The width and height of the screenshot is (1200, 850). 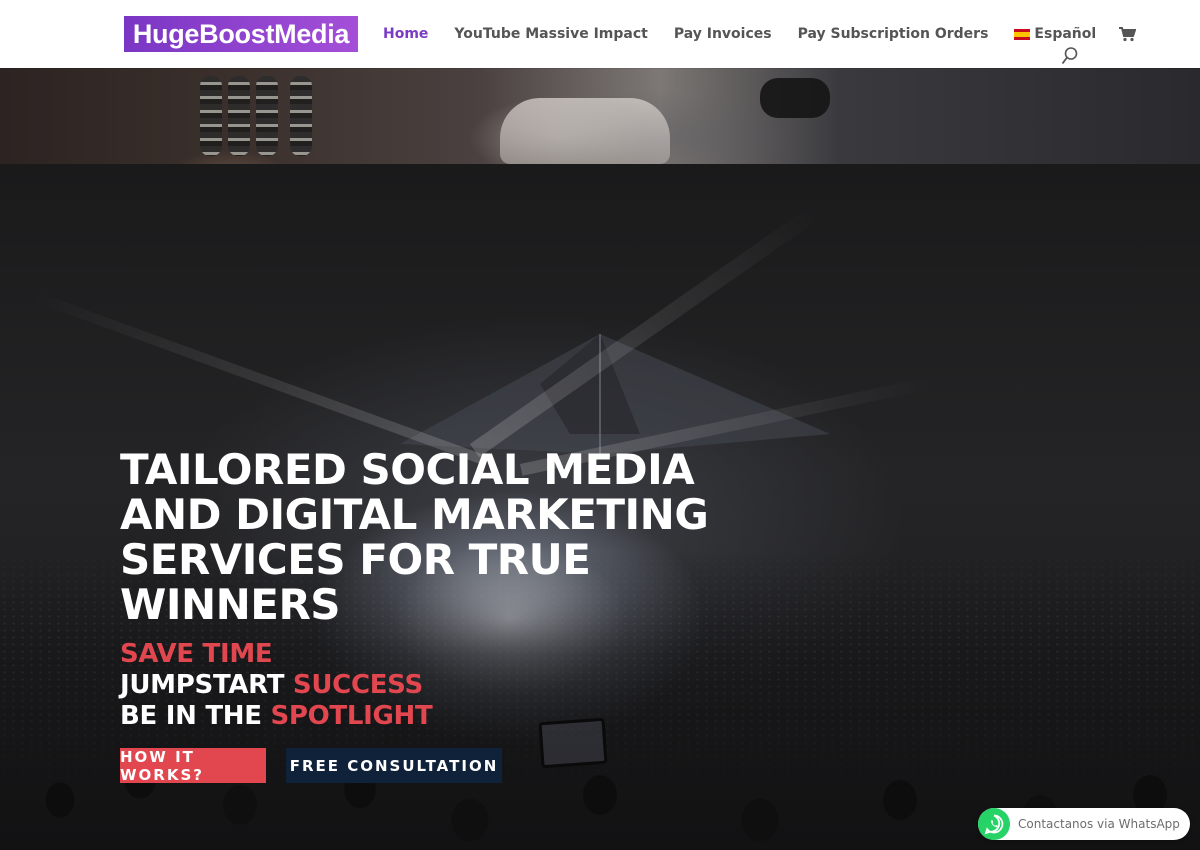 I want to click on nav-item-home: Home, so click(x=405, y=34).